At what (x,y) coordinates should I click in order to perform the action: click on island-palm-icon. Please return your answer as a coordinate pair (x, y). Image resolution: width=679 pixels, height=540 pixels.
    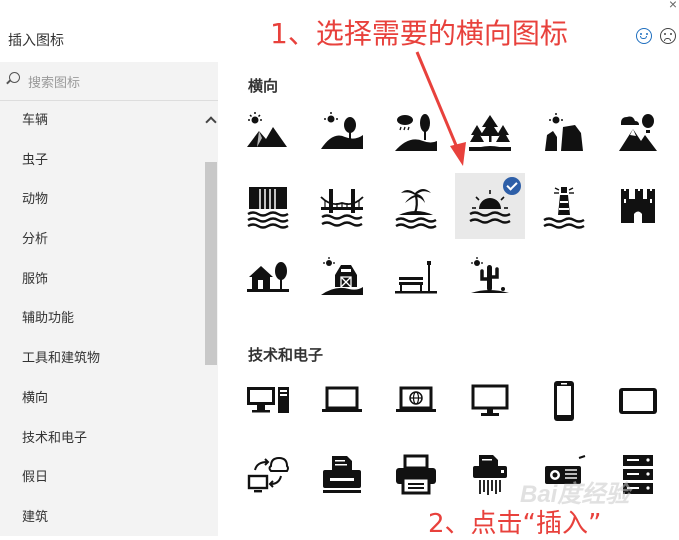
    Looking at the image, I should click on (416, 206).